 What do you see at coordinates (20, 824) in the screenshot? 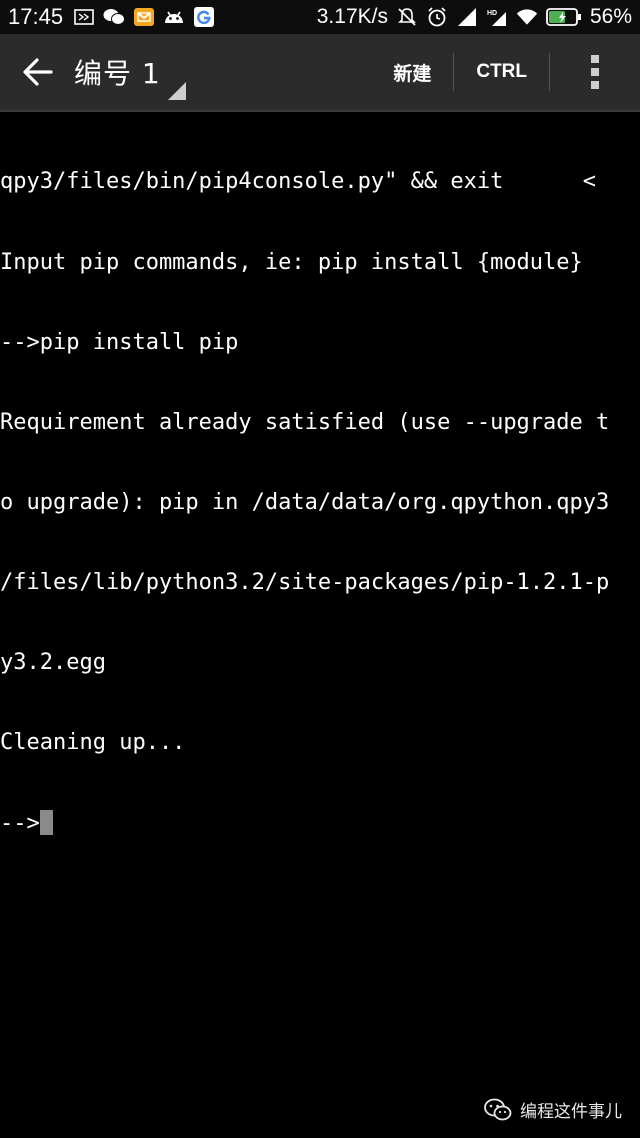
I see `terminal-prompt: -->` at bounding box center [20, 824].